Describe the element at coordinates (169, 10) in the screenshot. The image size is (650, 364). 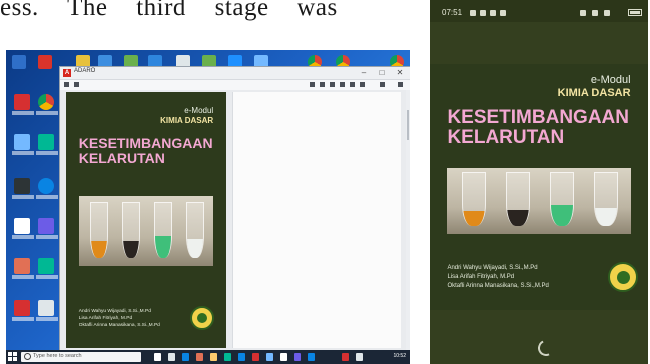
I see `paragraph-text: ess. The third stage was` at that location.